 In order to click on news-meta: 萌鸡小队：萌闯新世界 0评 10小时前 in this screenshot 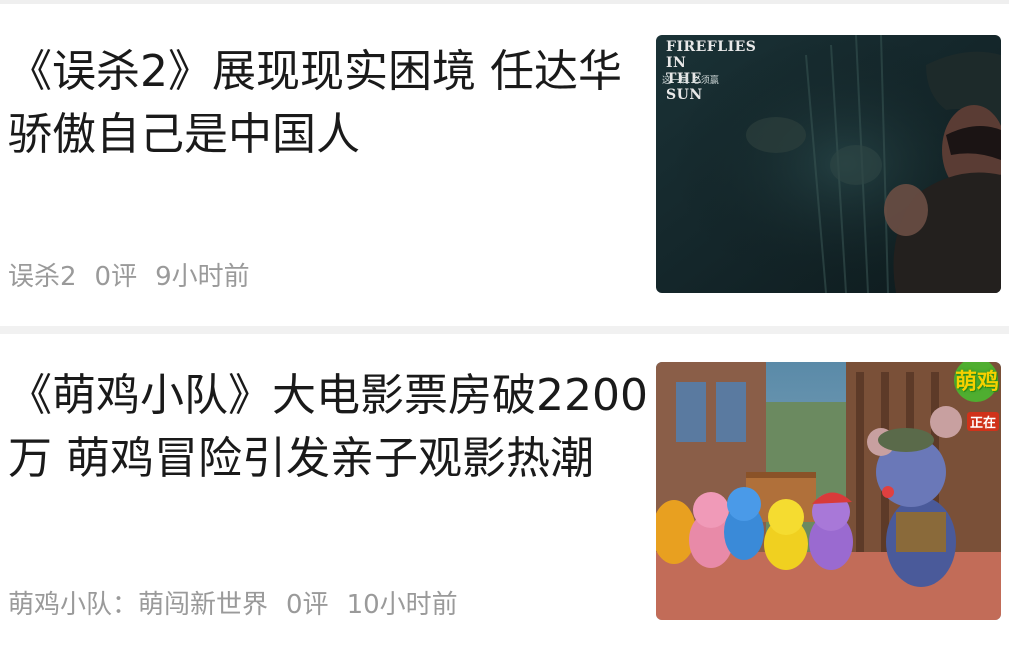, I will do `click(242, 602)`.